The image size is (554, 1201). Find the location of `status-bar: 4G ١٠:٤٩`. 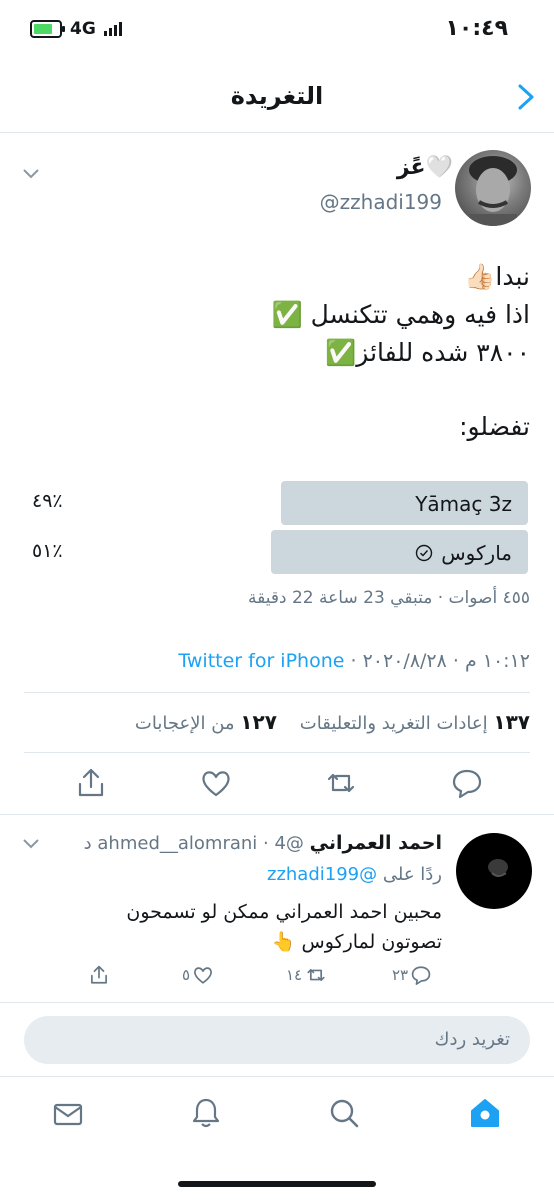

status-bar: 4G ١٠:٤٩ is located at coordinates (277, 30).